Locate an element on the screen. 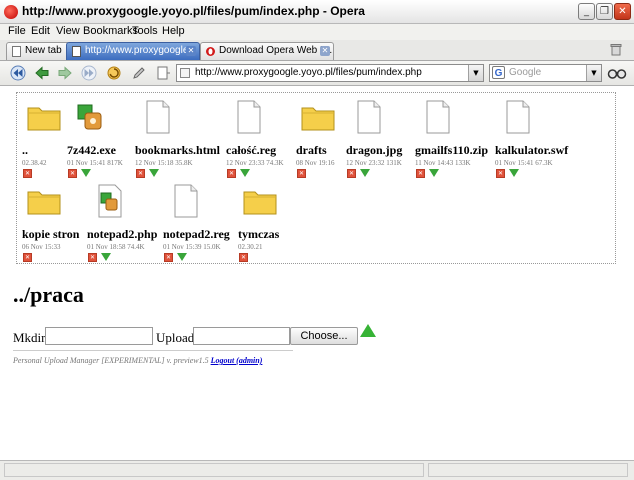 Image resolution: width=634 pixels, height=480 pixels. file-name: kopie stron is located at coordinates (50, 234).